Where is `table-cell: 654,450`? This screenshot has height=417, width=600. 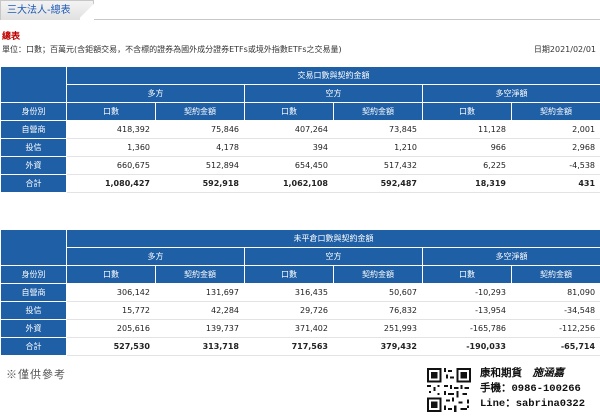
table-cell: 654,450 is located at coordinates (289, 165).